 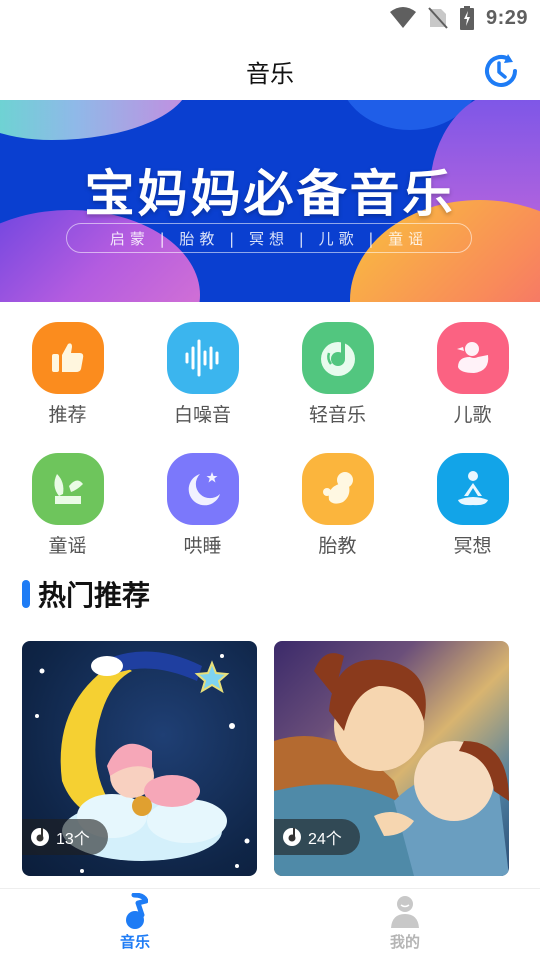 I want to click on category-label: 冥想, so click(x=472, y=546).